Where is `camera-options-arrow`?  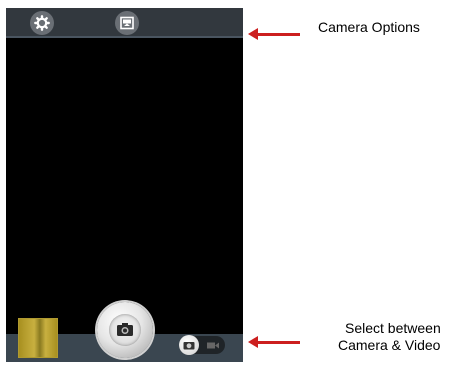 camera-options-arrow is located at coordinates (274, 34).